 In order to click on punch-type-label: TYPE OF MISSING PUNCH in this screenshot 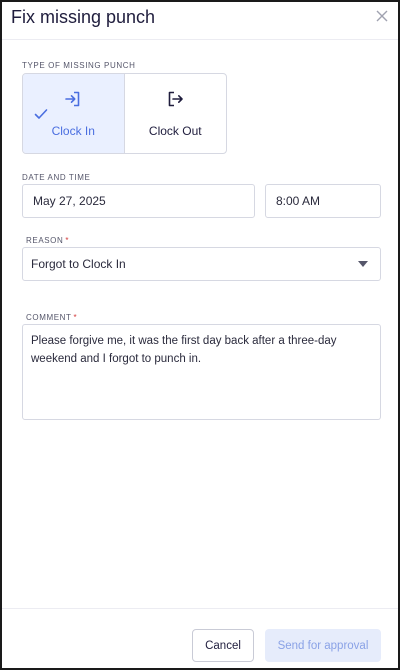, I will do `click(79, 65)`.